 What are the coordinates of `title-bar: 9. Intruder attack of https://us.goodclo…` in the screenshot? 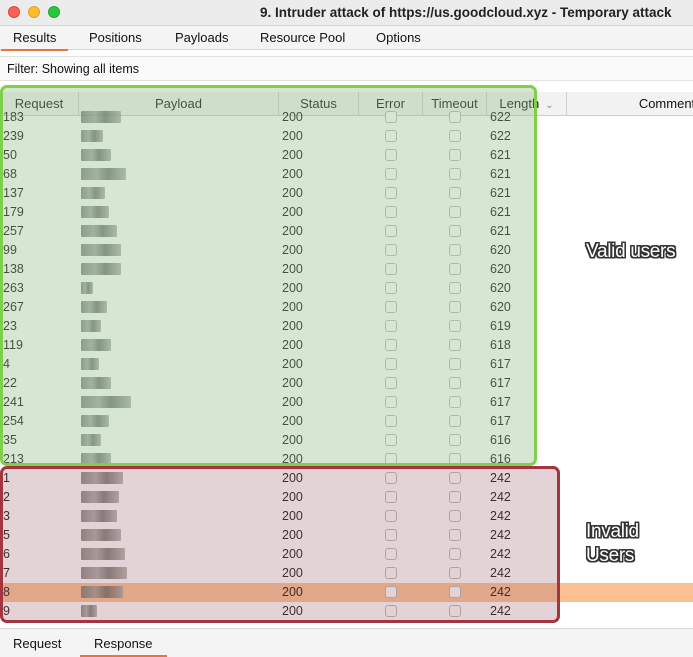 It's located at (346, 13).